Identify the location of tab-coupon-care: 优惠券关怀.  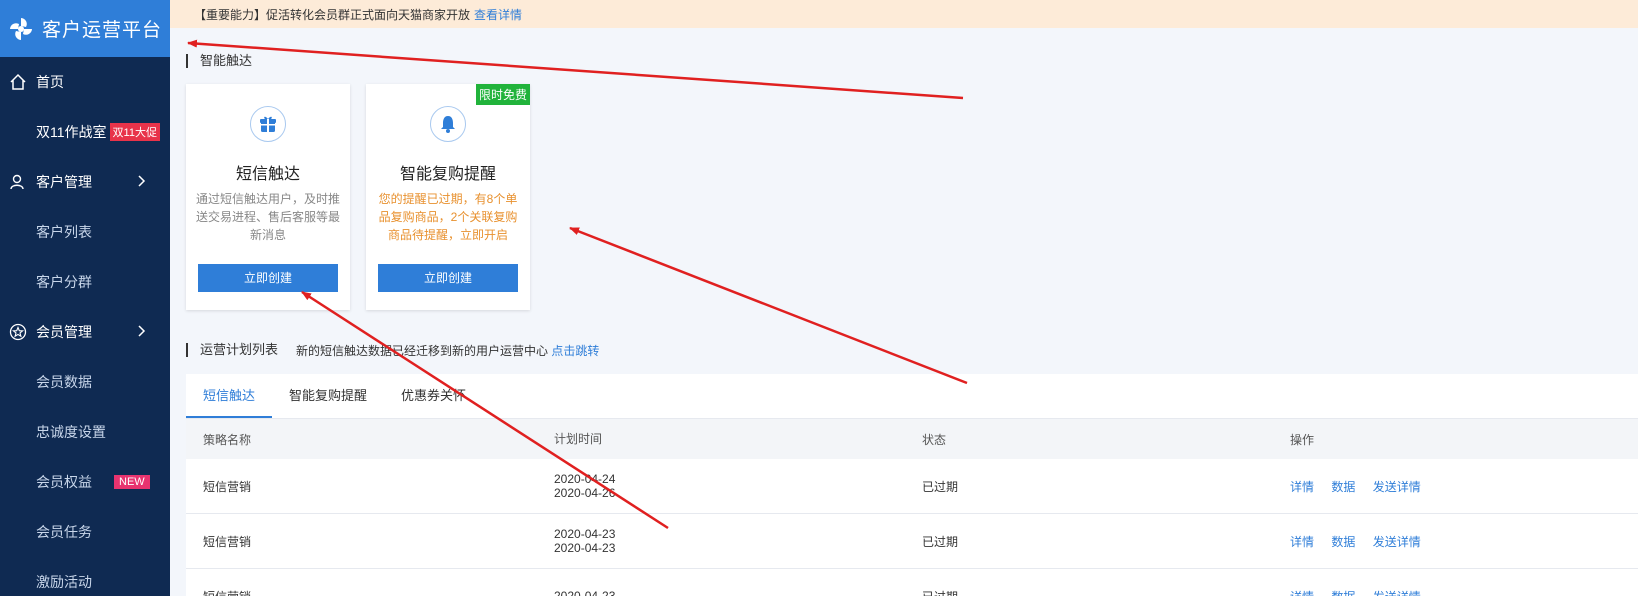
(433, 396).